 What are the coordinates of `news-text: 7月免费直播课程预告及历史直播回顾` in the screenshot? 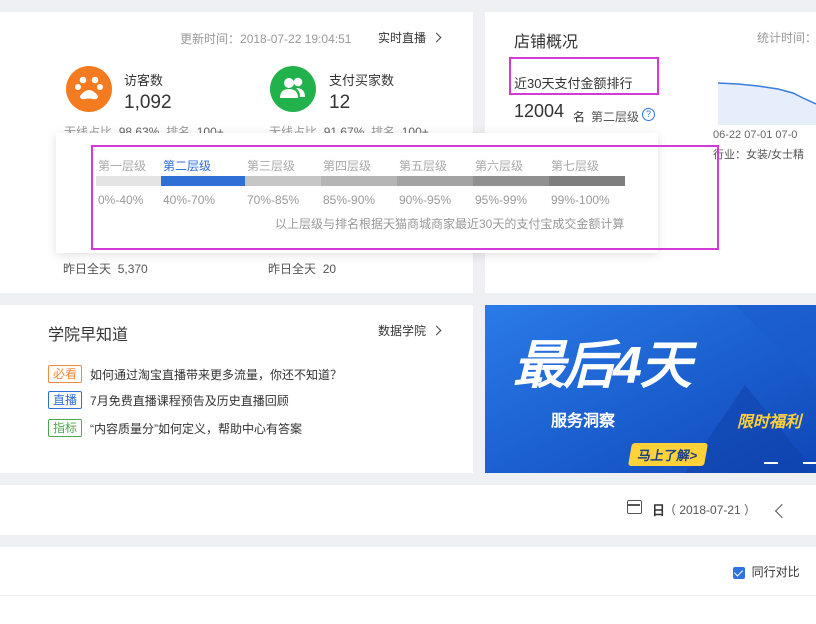 It's located at (189, 400).